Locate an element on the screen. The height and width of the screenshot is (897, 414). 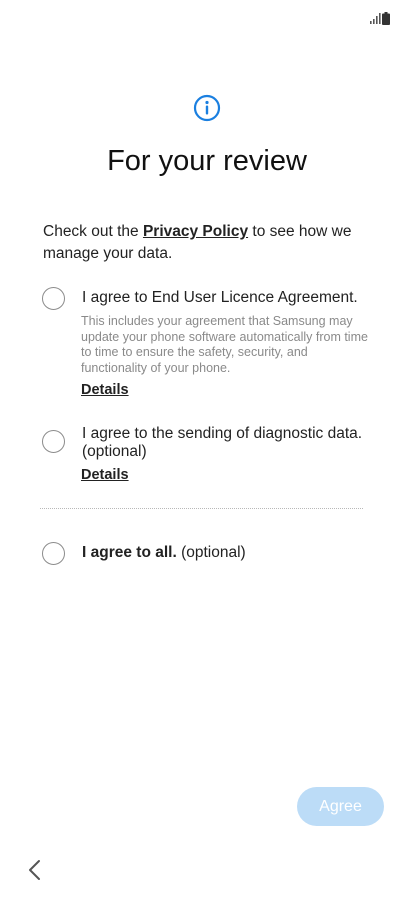
chevron-left-icon is located at coordinates (35, 870).